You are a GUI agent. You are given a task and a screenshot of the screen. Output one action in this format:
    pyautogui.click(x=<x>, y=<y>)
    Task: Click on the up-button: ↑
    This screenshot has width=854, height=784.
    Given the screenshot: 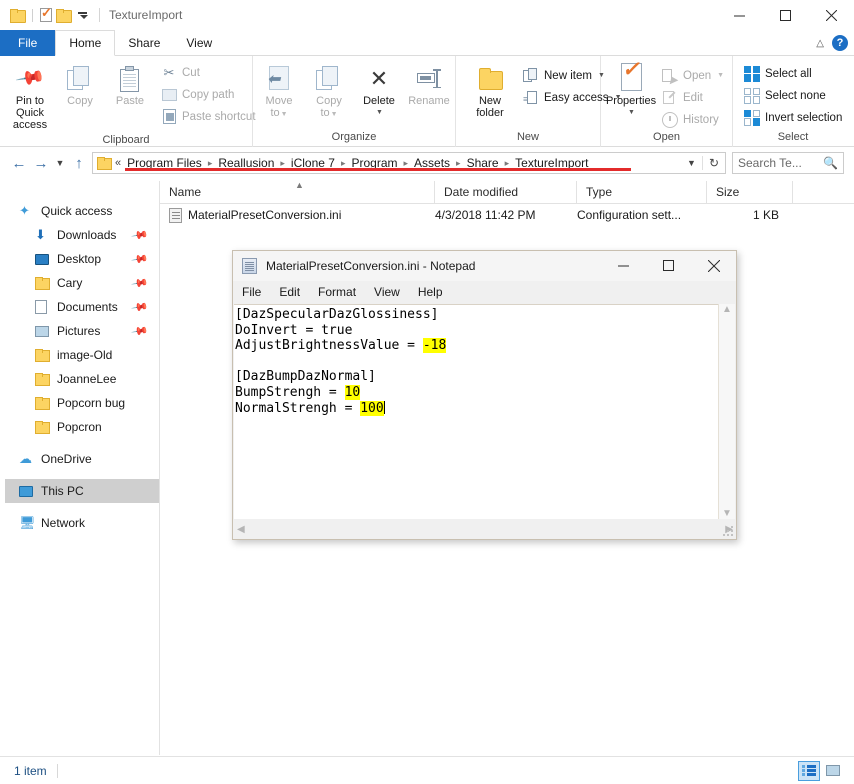 What is the action you would take?
    pyautogui.click(x=79, y=163)
    